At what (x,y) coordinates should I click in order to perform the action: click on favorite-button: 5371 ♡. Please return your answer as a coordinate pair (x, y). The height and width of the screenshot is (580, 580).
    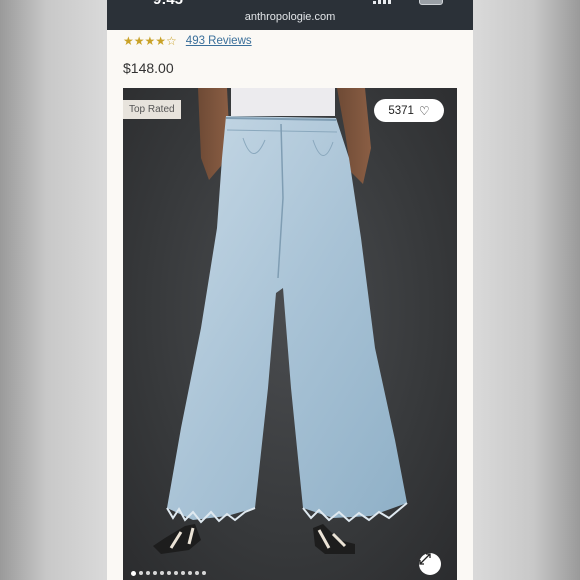
    Looking at the image, I should click on (409, 110).